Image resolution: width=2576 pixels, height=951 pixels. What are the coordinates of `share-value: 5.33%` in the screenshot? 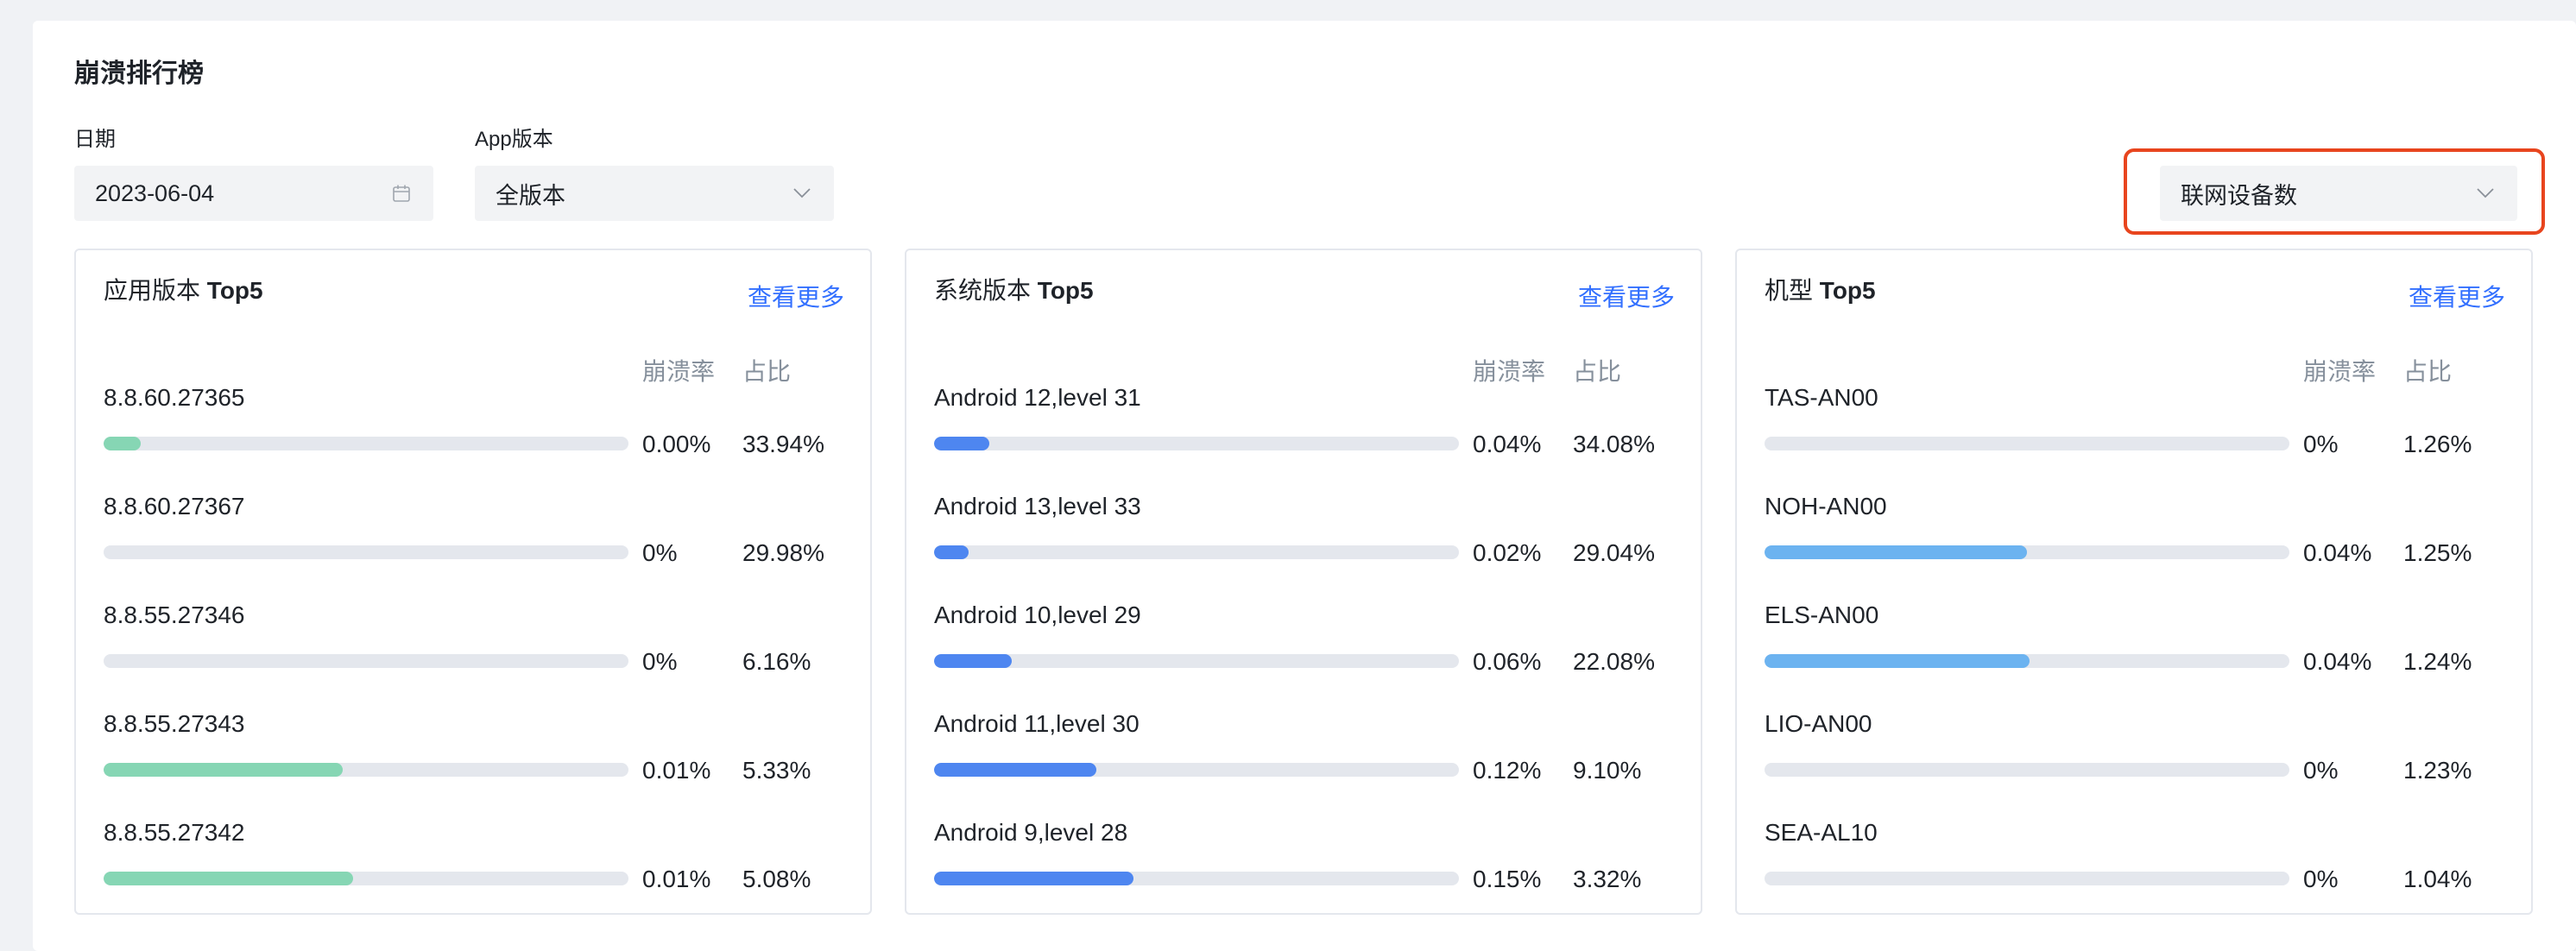 It's located at (776, 770).